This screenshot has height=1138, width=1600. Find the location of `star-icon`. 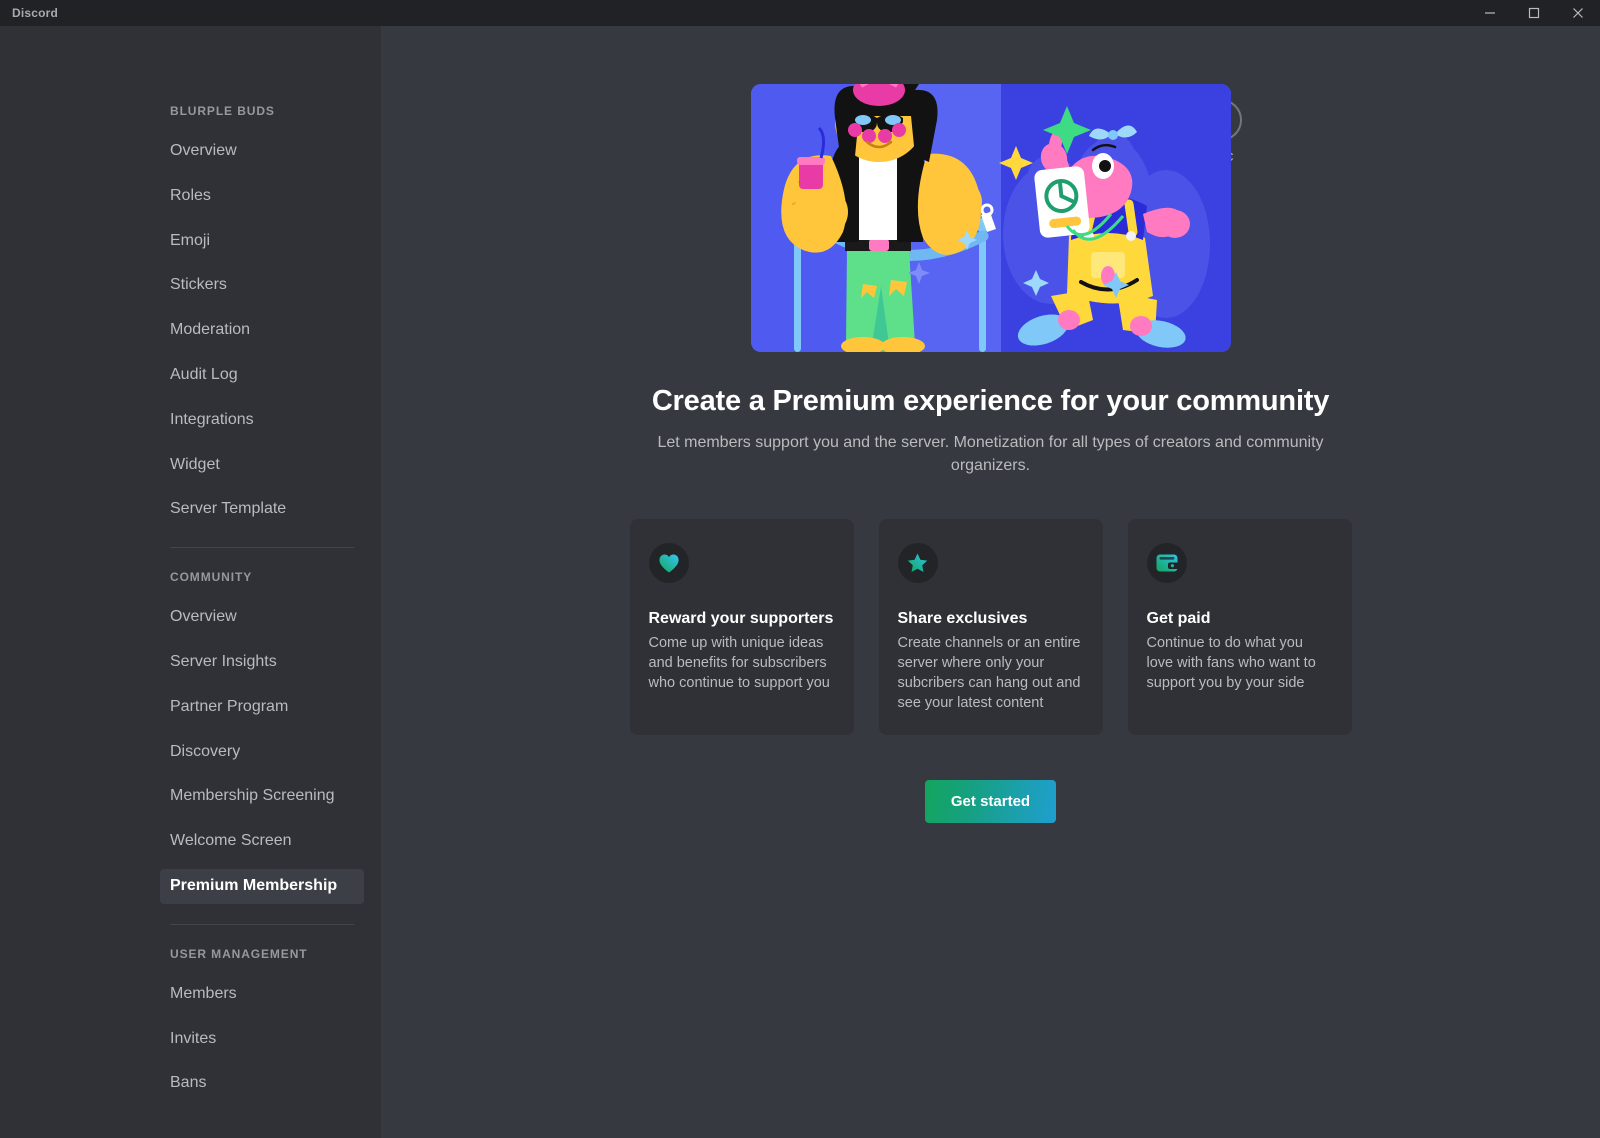

star-icon is located at coordinates (917, 563).